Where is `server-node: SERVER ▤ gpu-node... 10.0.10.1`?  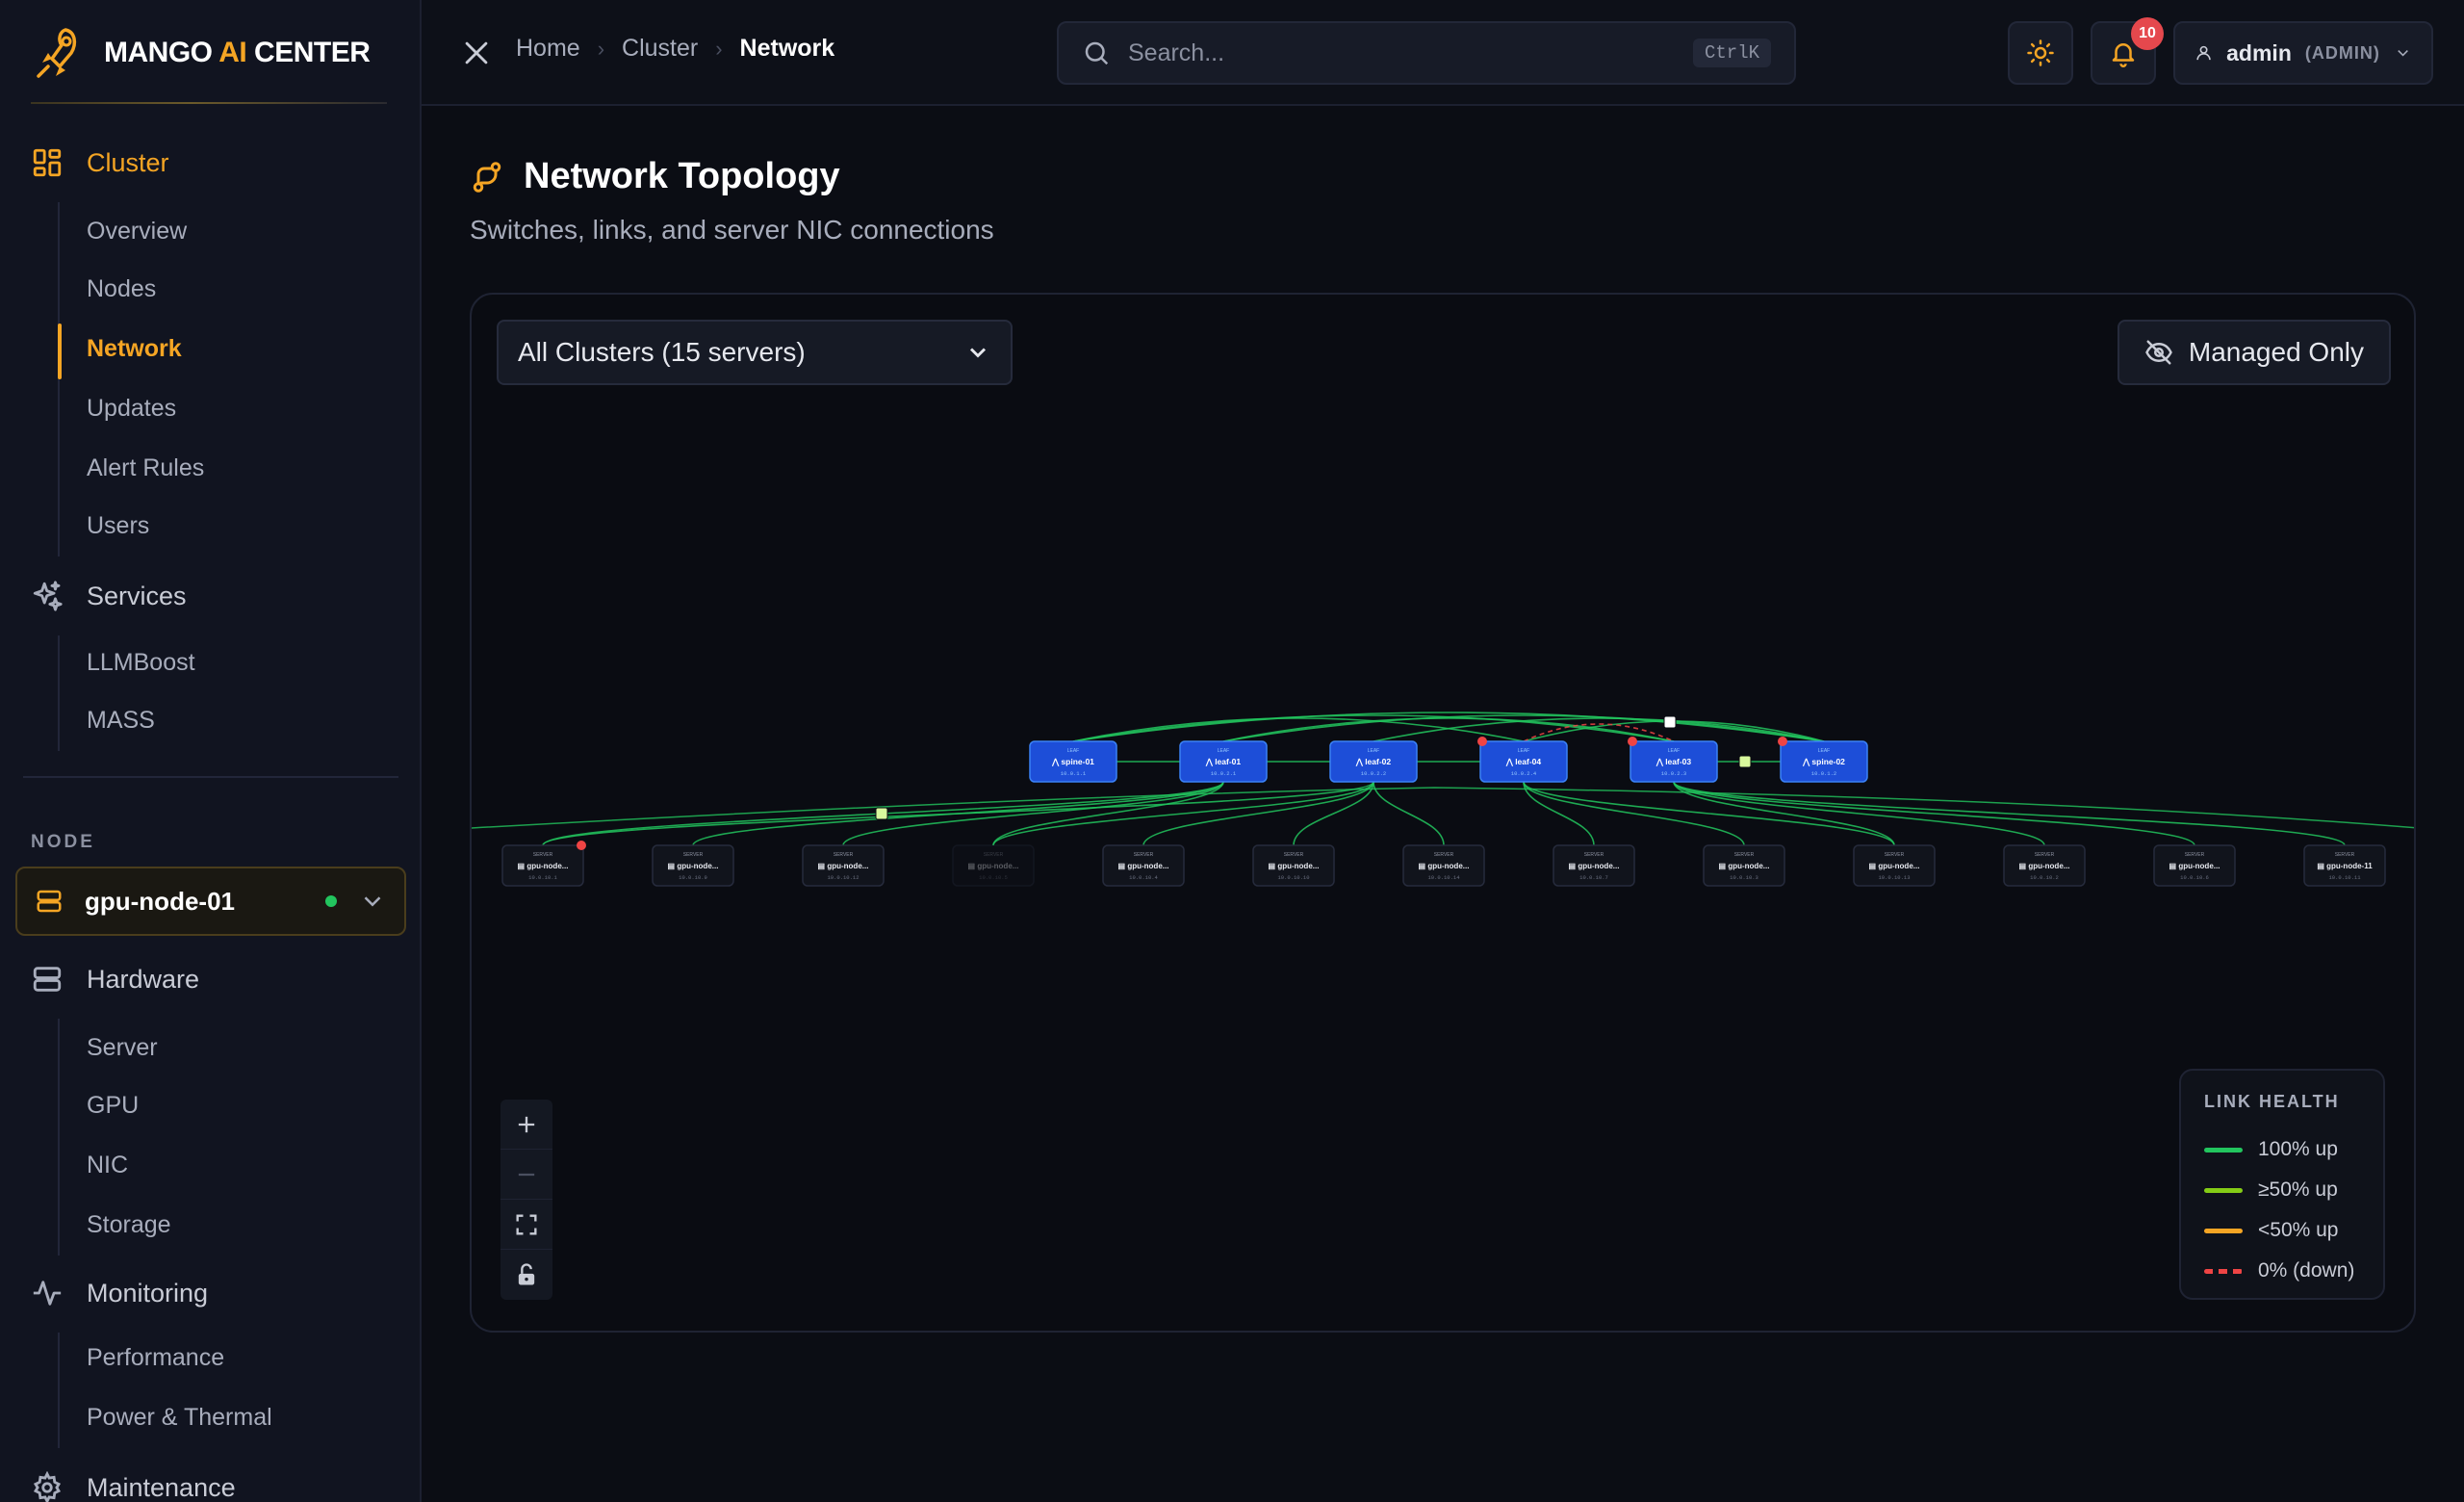 server-node: SERVER ▤ gpu-node... 10.0.10.1 is located at coordinates (543, 864).